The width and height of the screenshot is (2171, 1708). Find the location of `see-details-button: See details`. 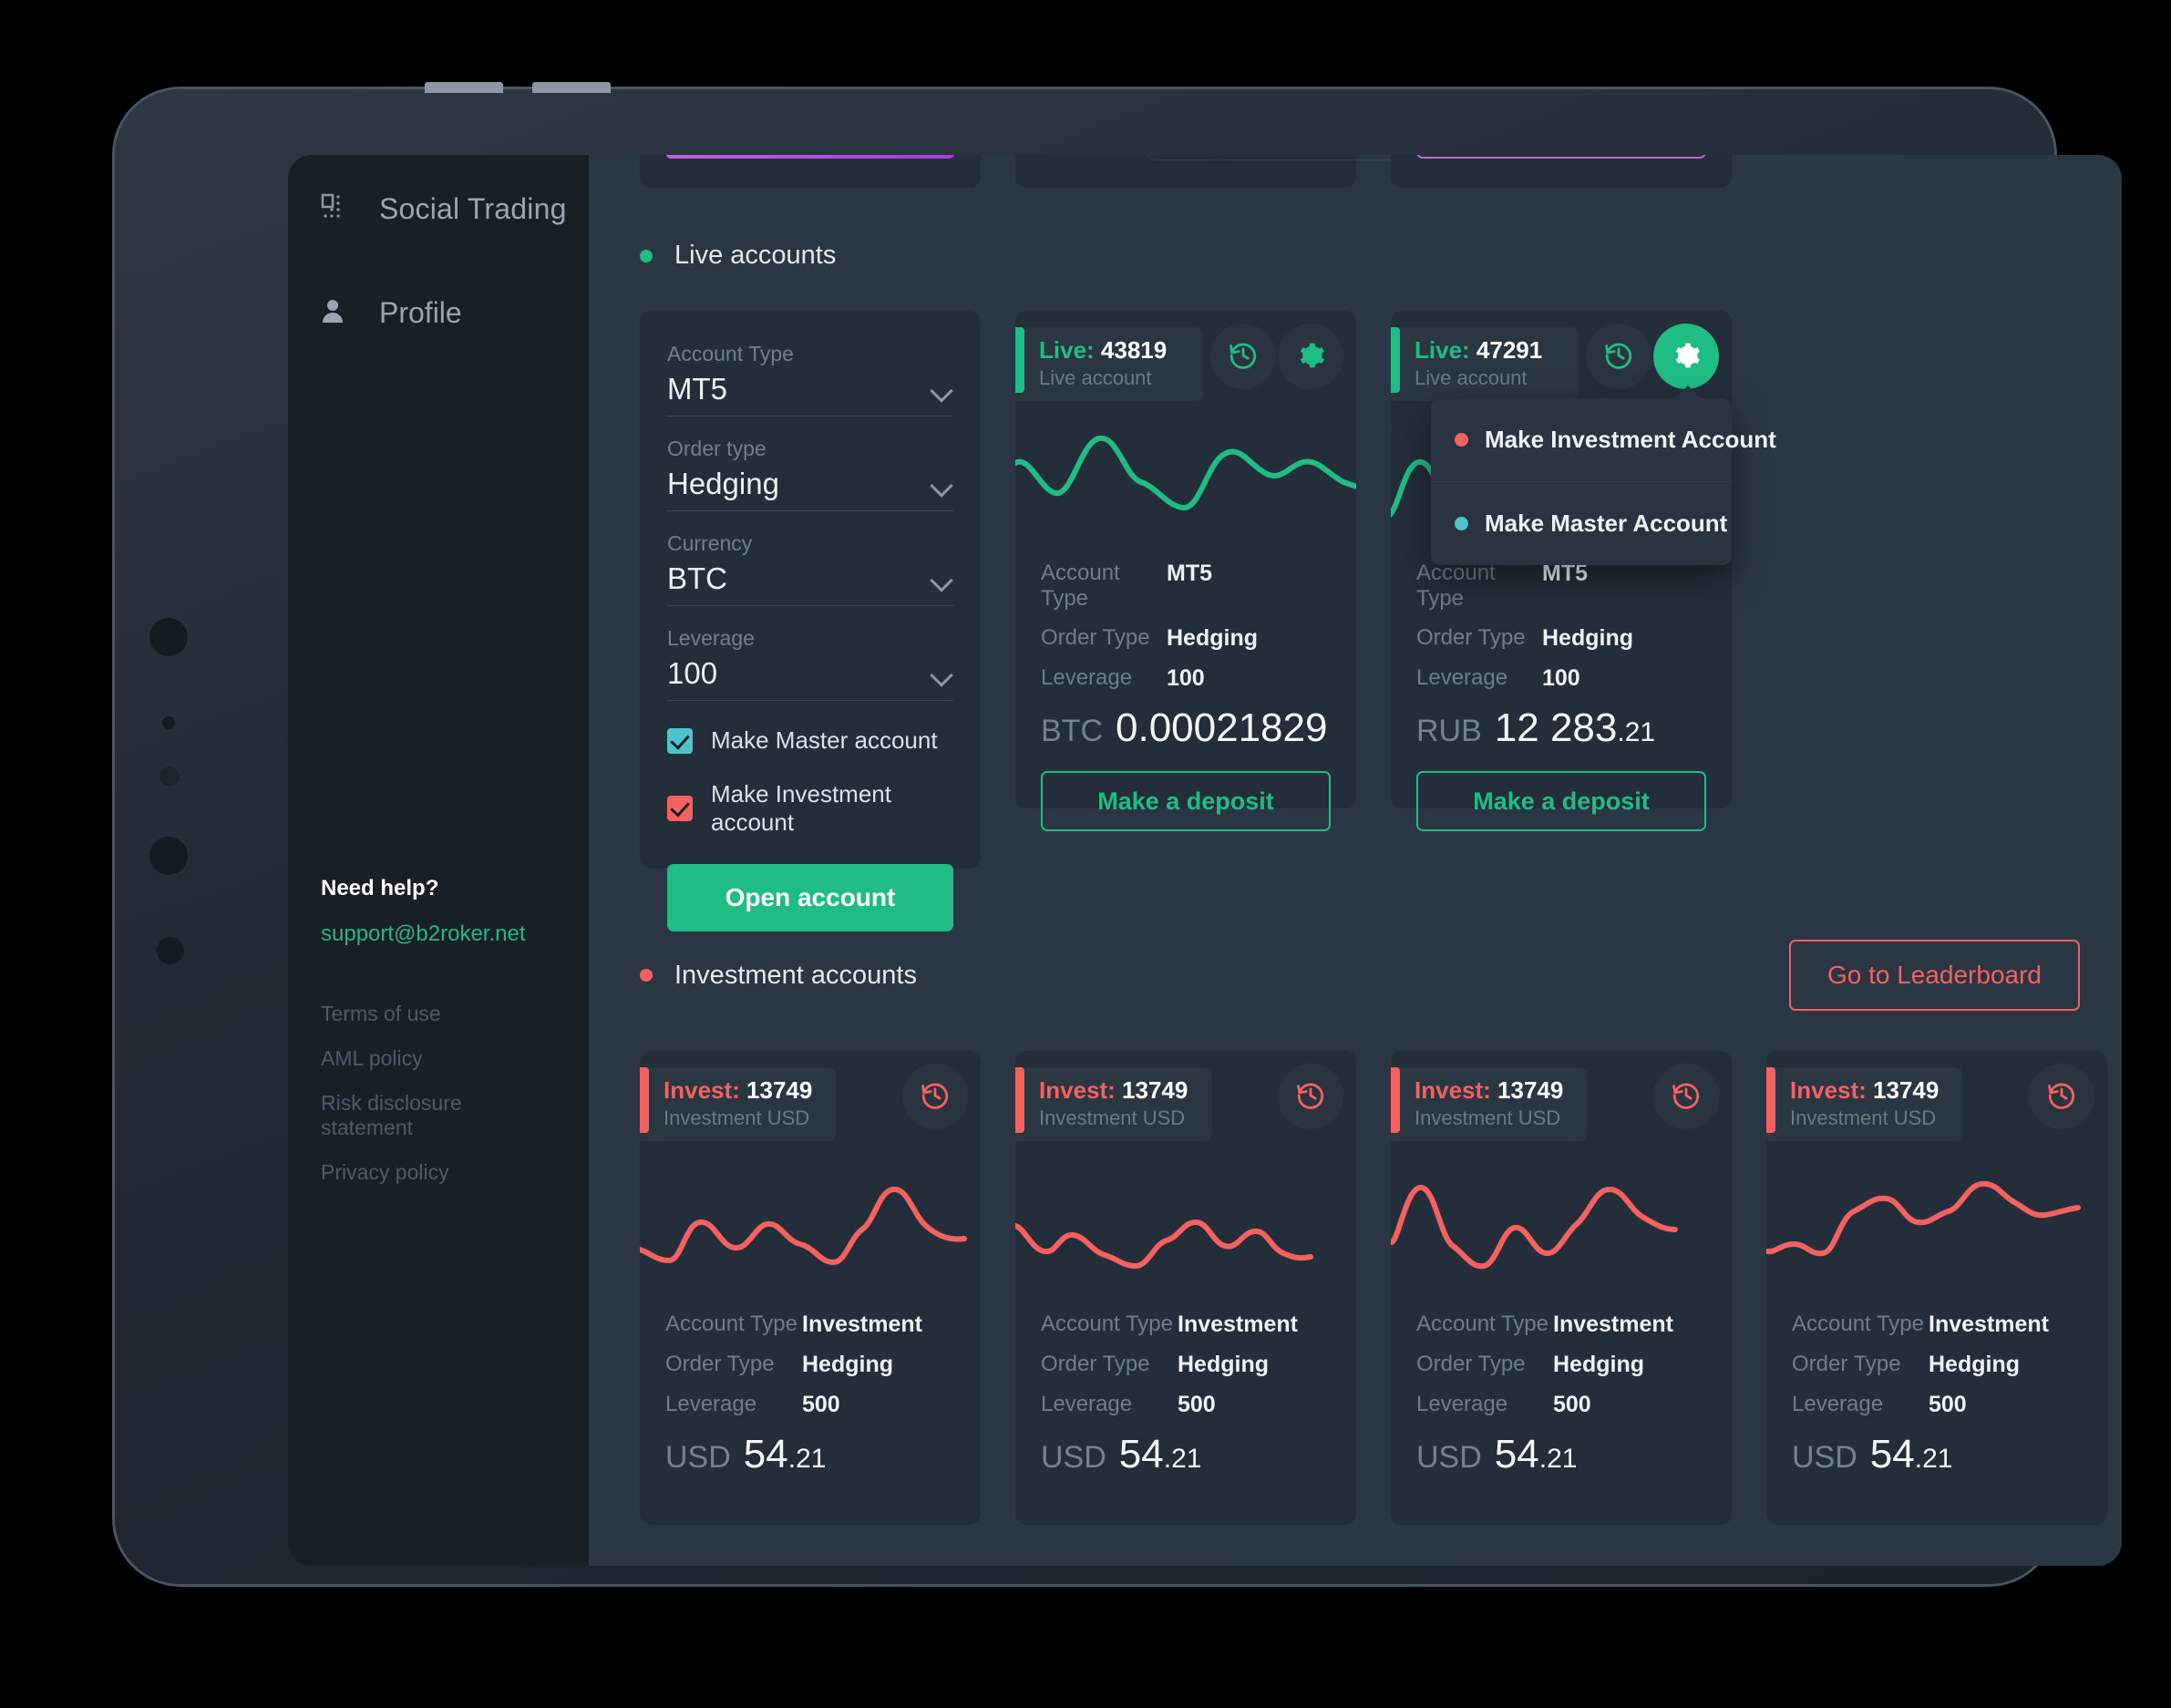

see-details-button: See details is located at coordinates (1561, 157).